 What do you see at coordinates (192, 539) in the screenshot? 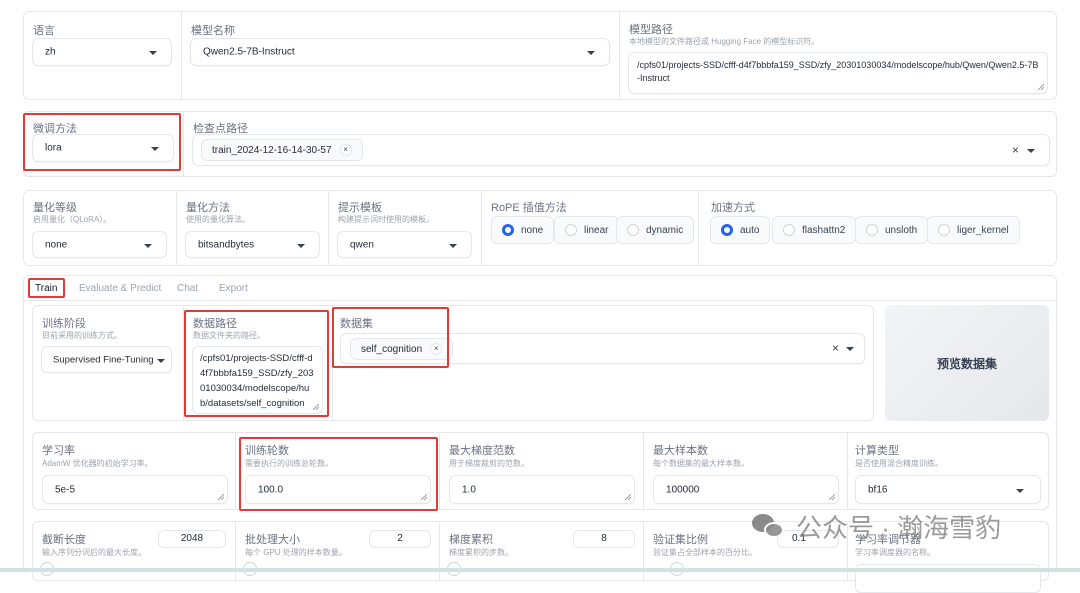
I see `cutoff-len-input: 2048` at bounding box center [192, 539].